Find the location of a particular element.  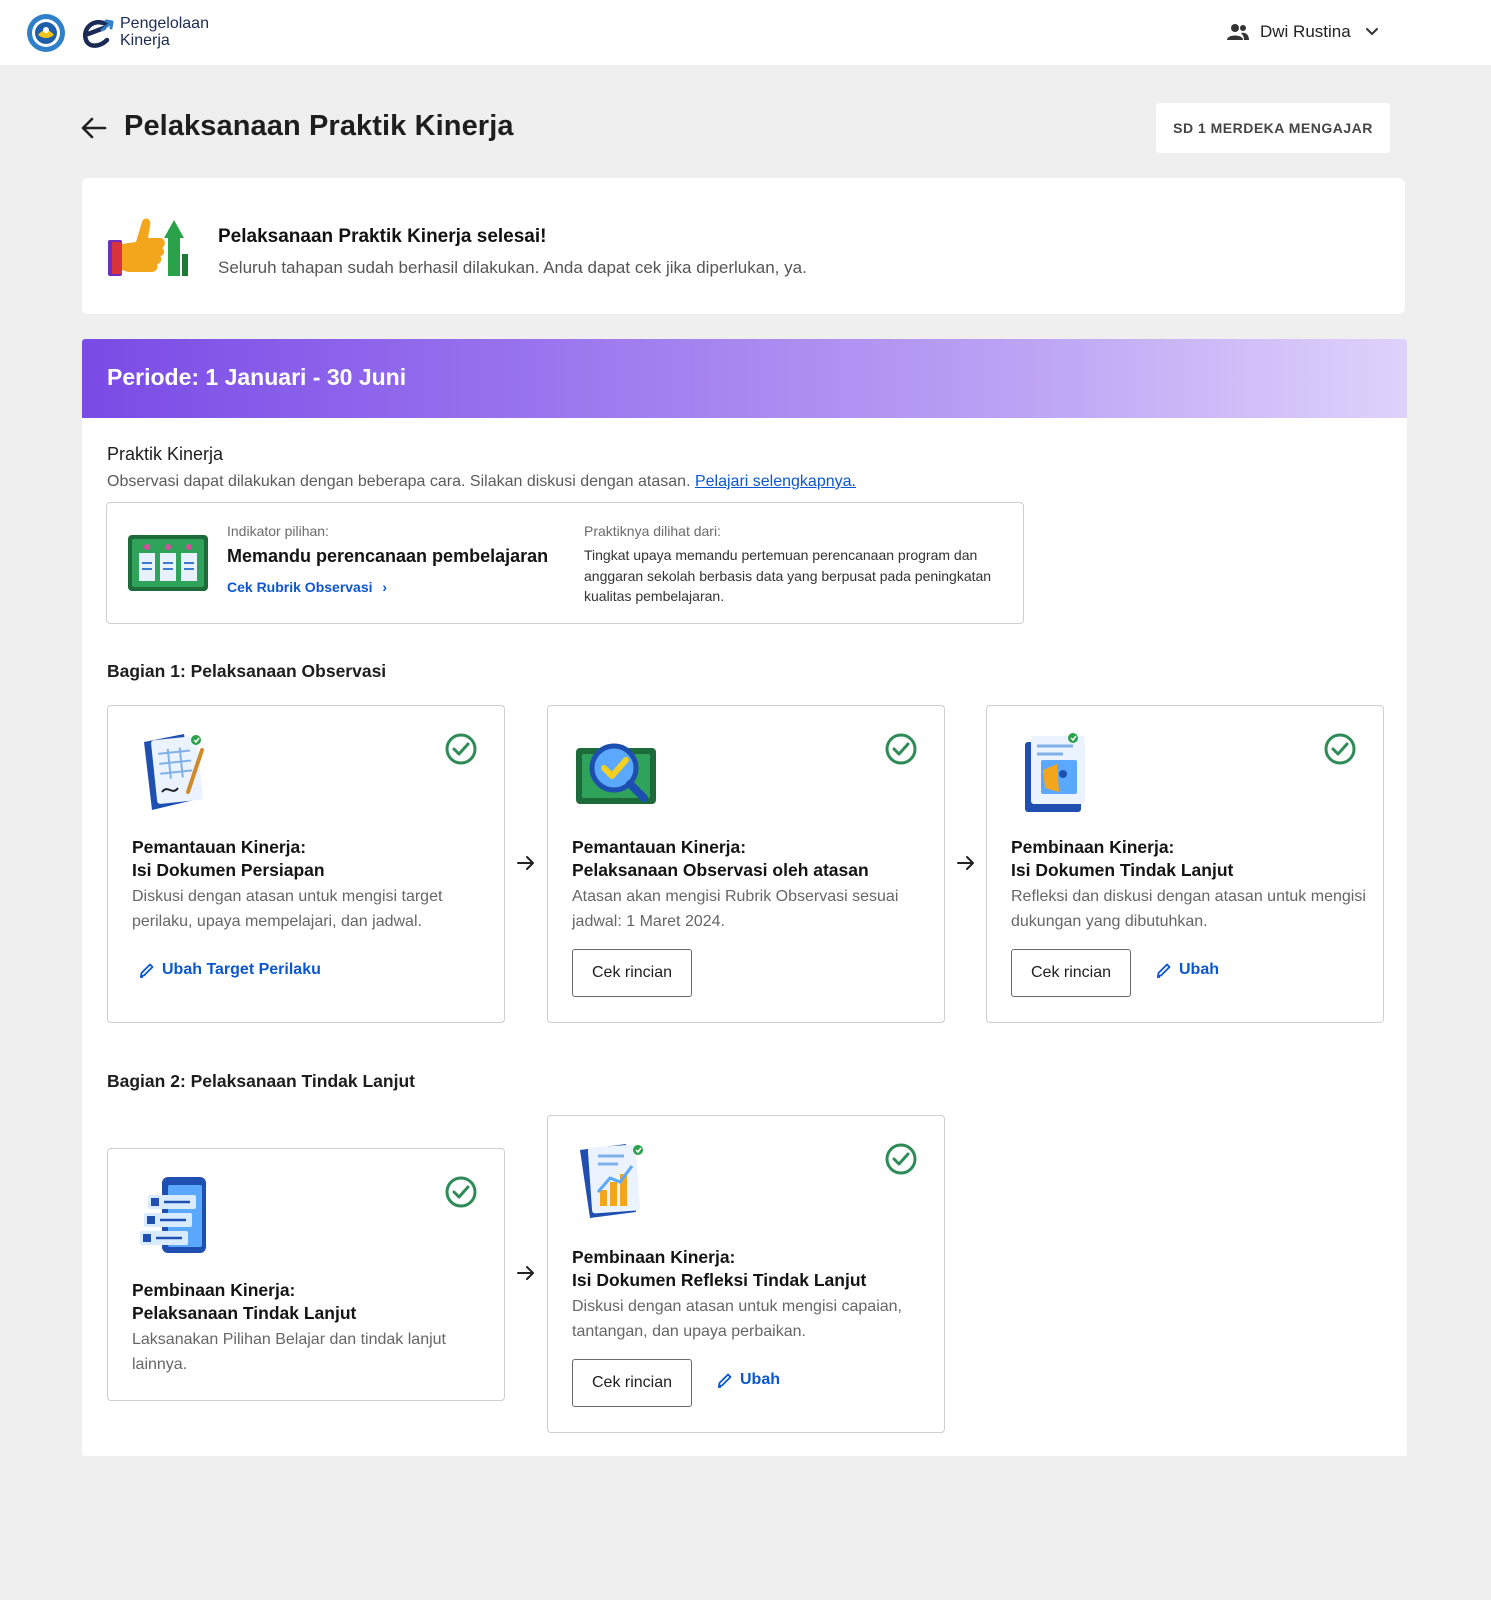

period-title: Periode: 1 Januari - 30 Juni is located at coordinates (257, 377).